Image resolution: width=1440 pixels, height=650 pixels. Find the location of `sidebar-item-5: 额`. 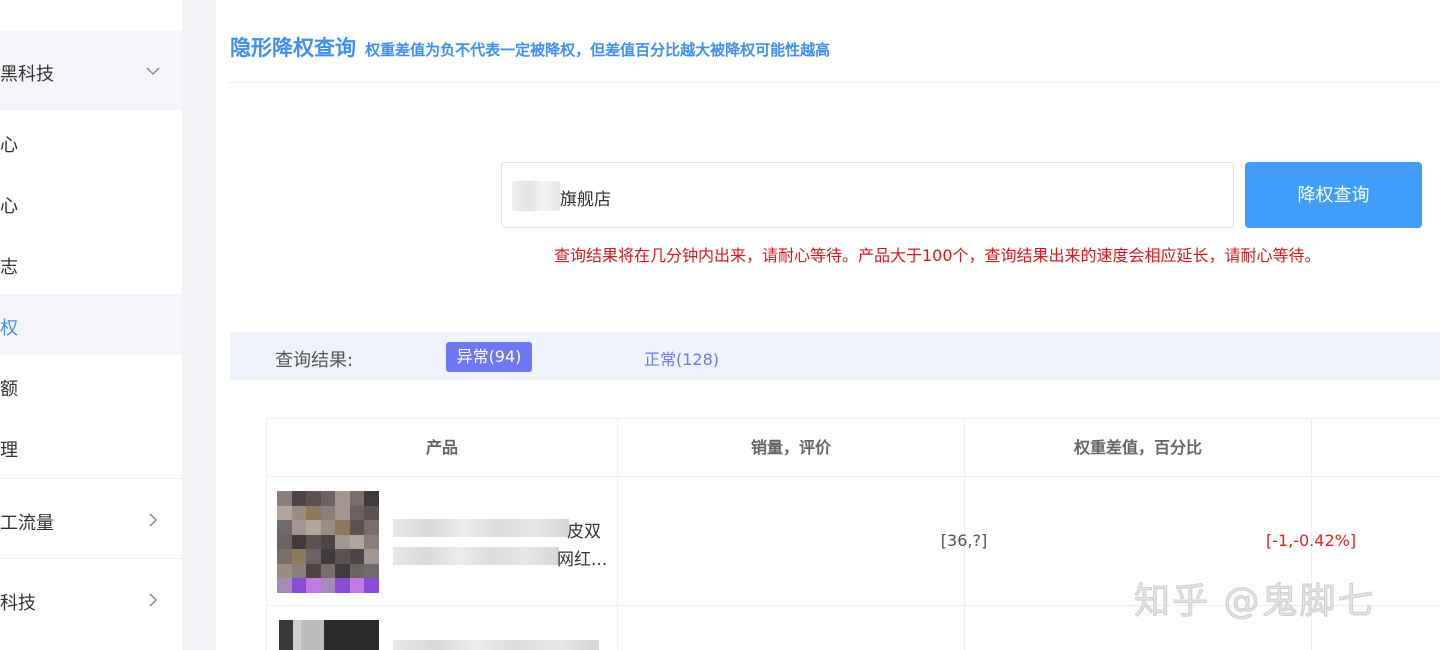

sidebar-item-5: 额 is located at coordinates (91, 385).